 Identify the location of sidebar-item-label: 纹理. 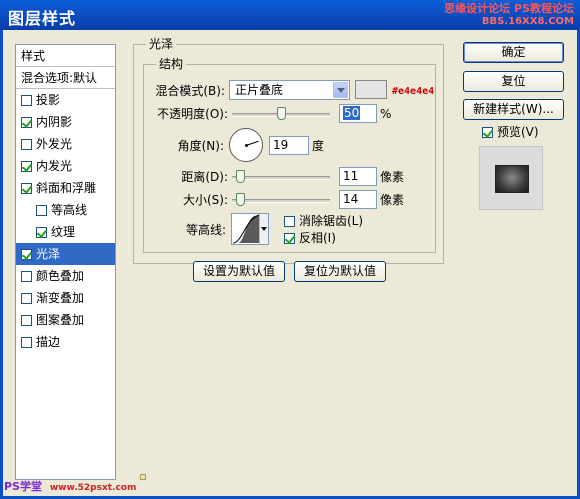
(63, 232).